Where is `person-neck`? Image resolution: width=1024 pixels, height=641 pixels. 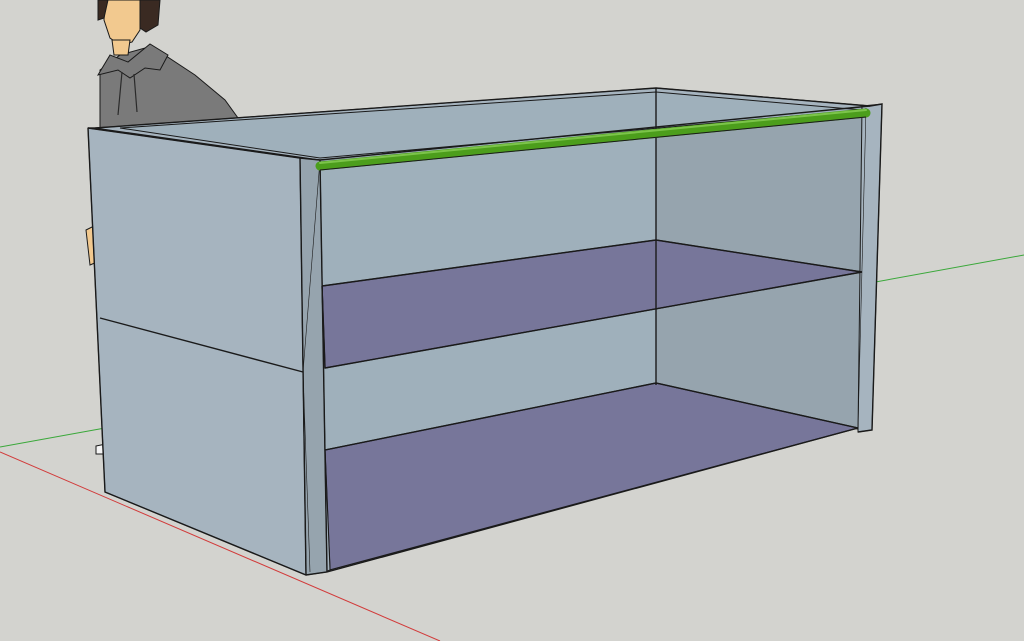
person-neck is located at coordinates (121, 47).